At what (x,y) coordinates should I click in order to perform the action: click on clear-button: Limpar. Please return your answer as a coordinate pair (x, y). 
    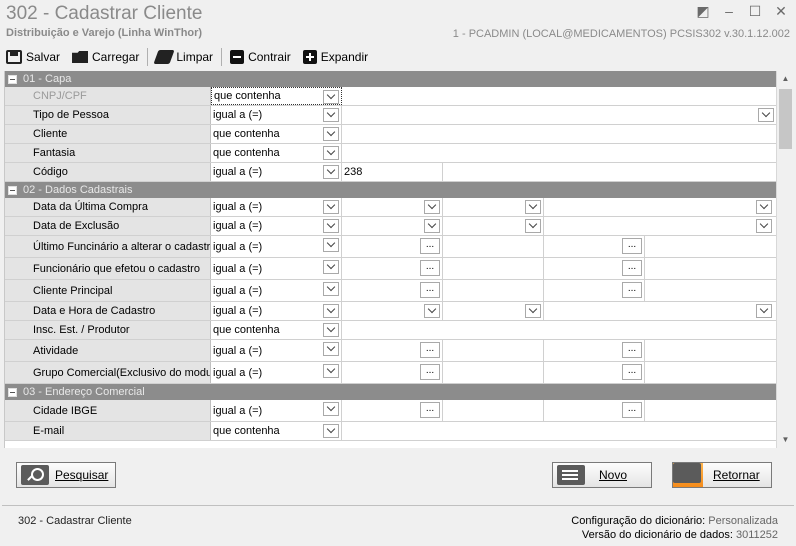
    Looking at the image, I should click on (184, 57).